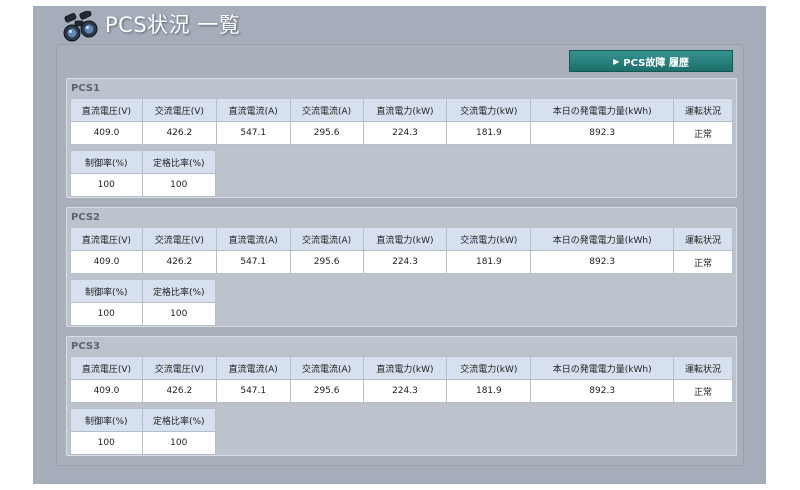 This screenshot has height=490, width=800. Describe the element at coordinates (656, 63) in the screenshot. I see `pcs-fault-history-label: PCS故障 履歴` at that location.